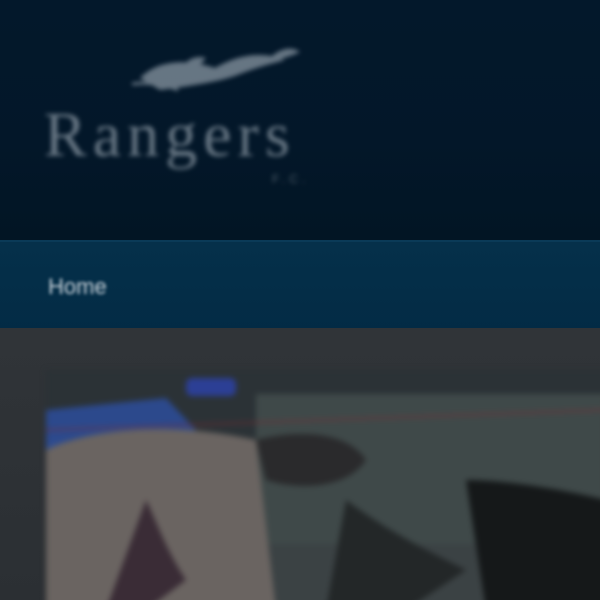 This screenshot has width=600, height=600. What do you see at coordinates (291, 179) in the screenshot?
I see `brand-tagline: F.C.` at bounding box center [291, 179].